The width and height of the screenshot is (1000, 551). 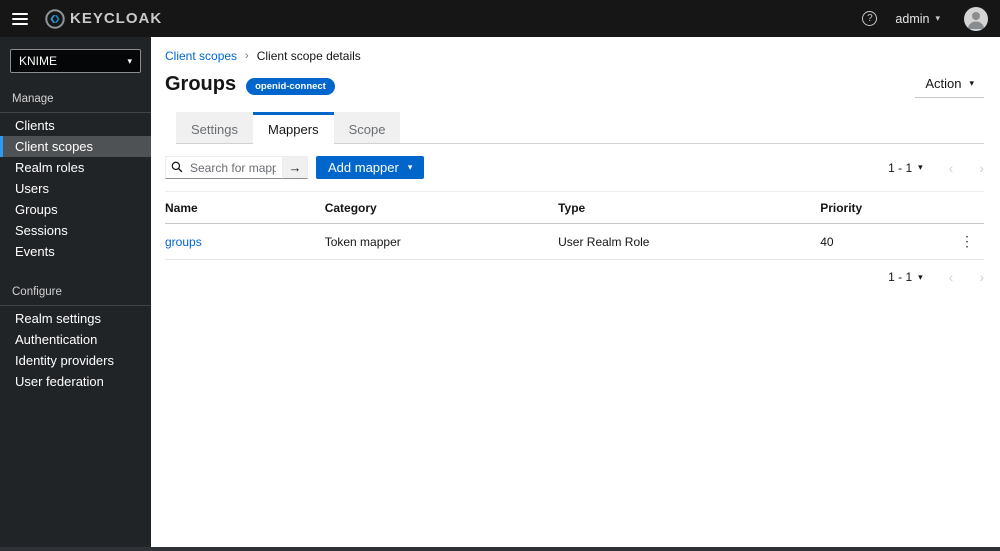 What do you see at coordinates (936, 277) in the screenshot?
I see `pagination-bottom: 1 - 1 ▾ ‹ ›` at bounding box center [936, 277].